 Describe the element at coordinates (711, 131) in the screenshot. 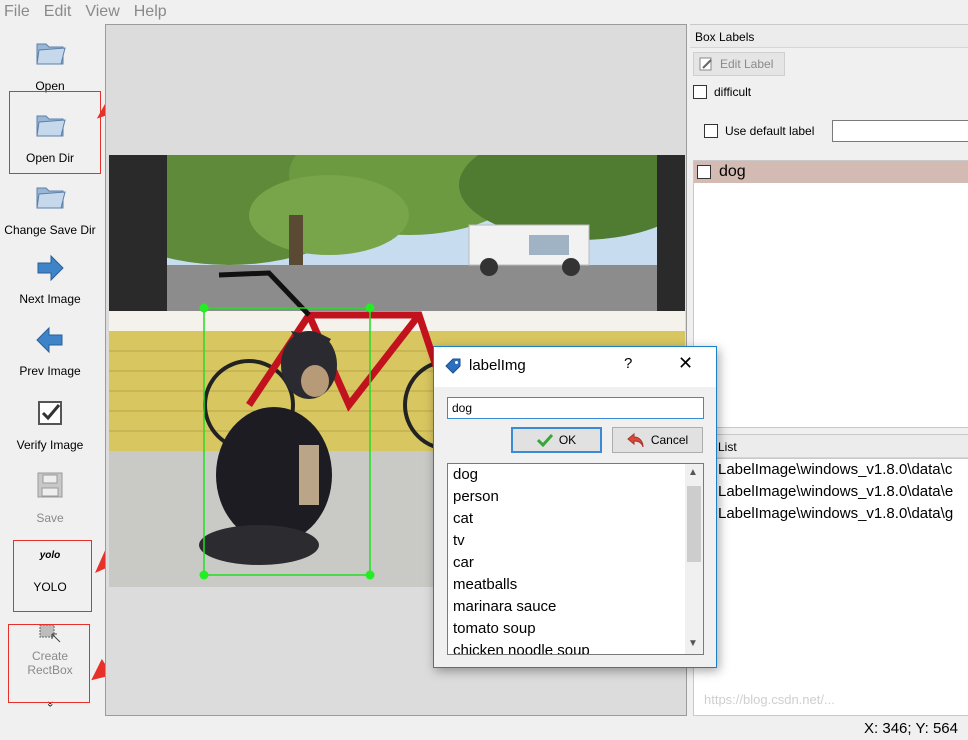

I see `use-default-label-checkbox` at that location.